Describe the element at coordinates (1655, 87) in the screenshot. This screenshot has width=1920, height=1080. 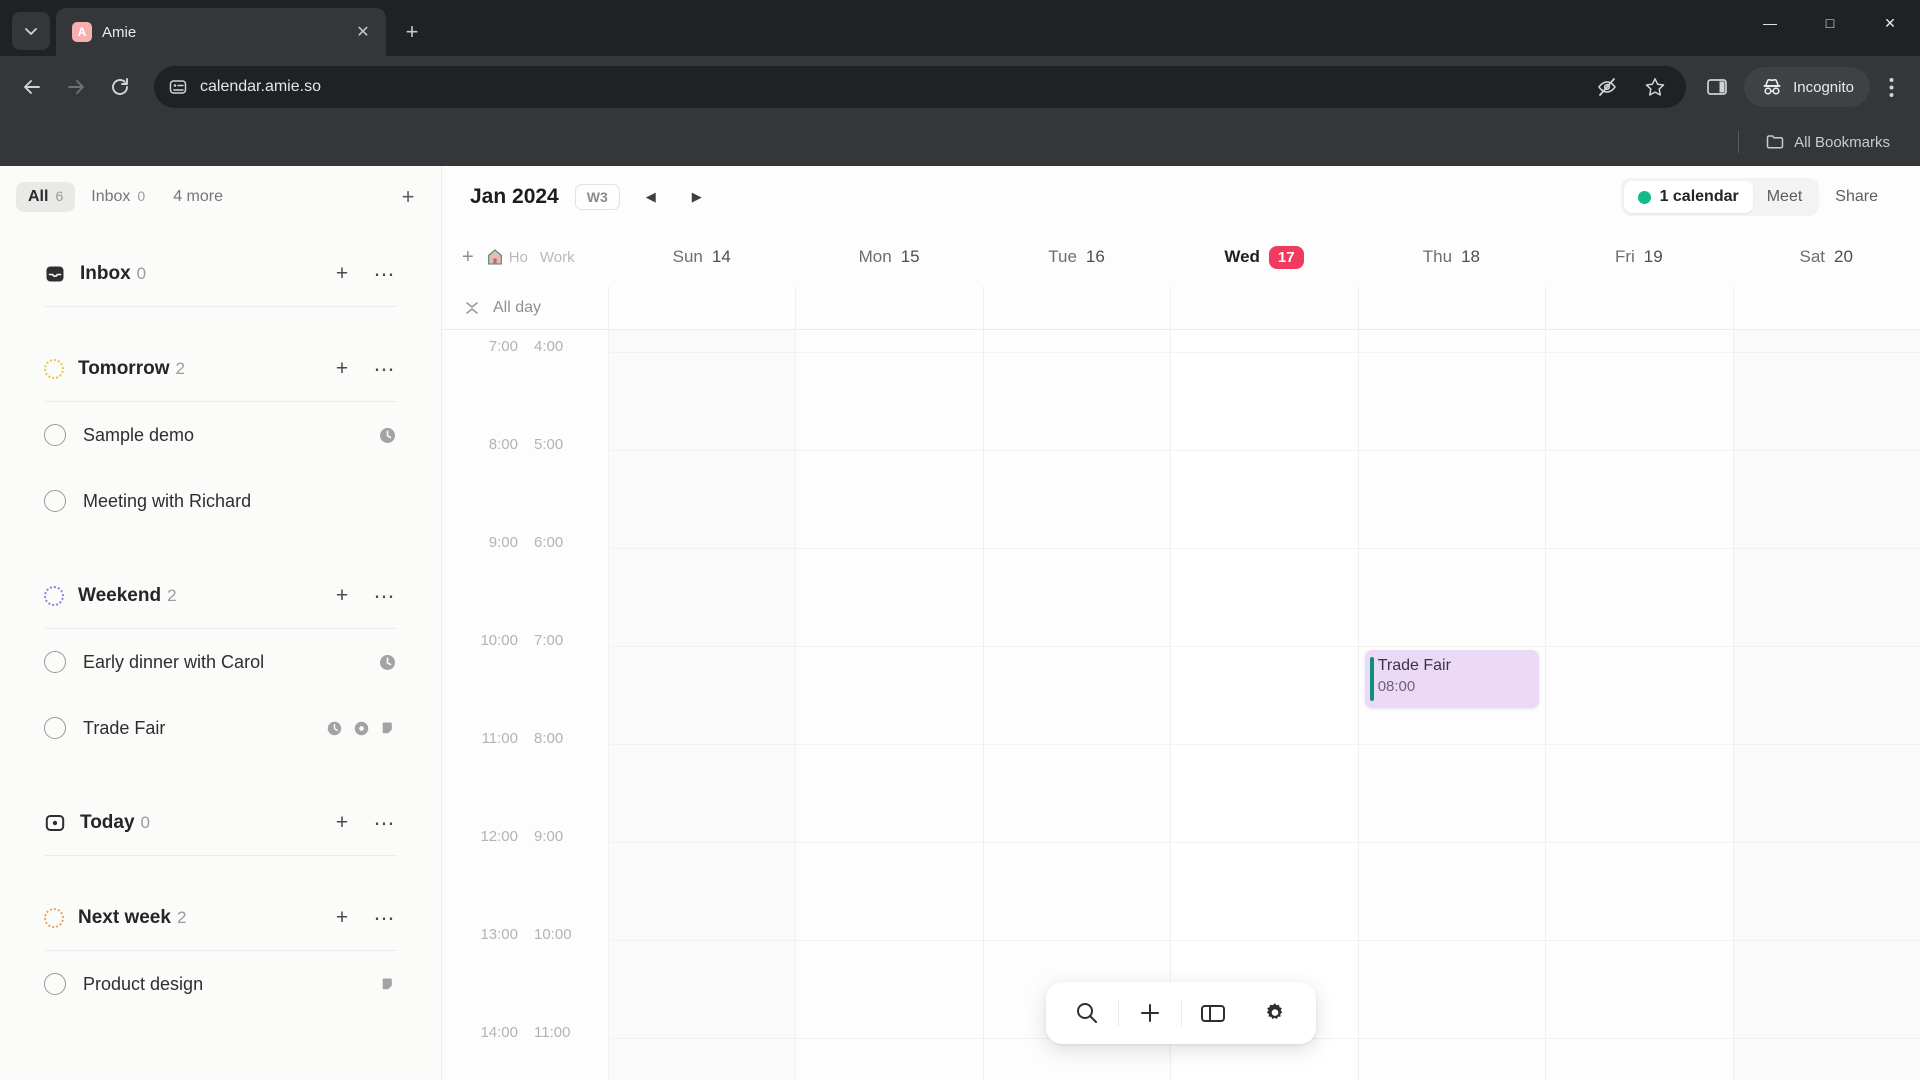
I see `star-icon` at that location.